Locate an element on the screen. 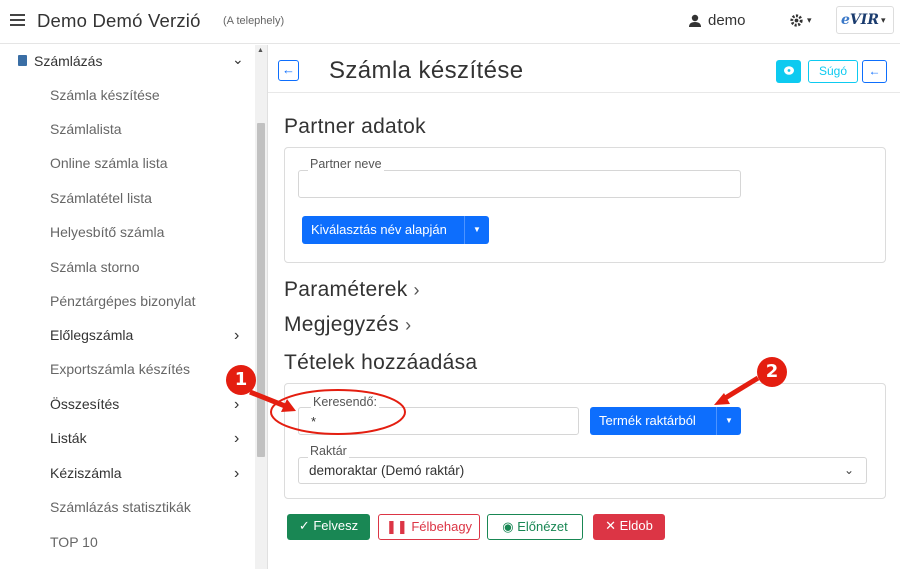  app-subtitle: (A telephely) is located at coordinates (254, 21).